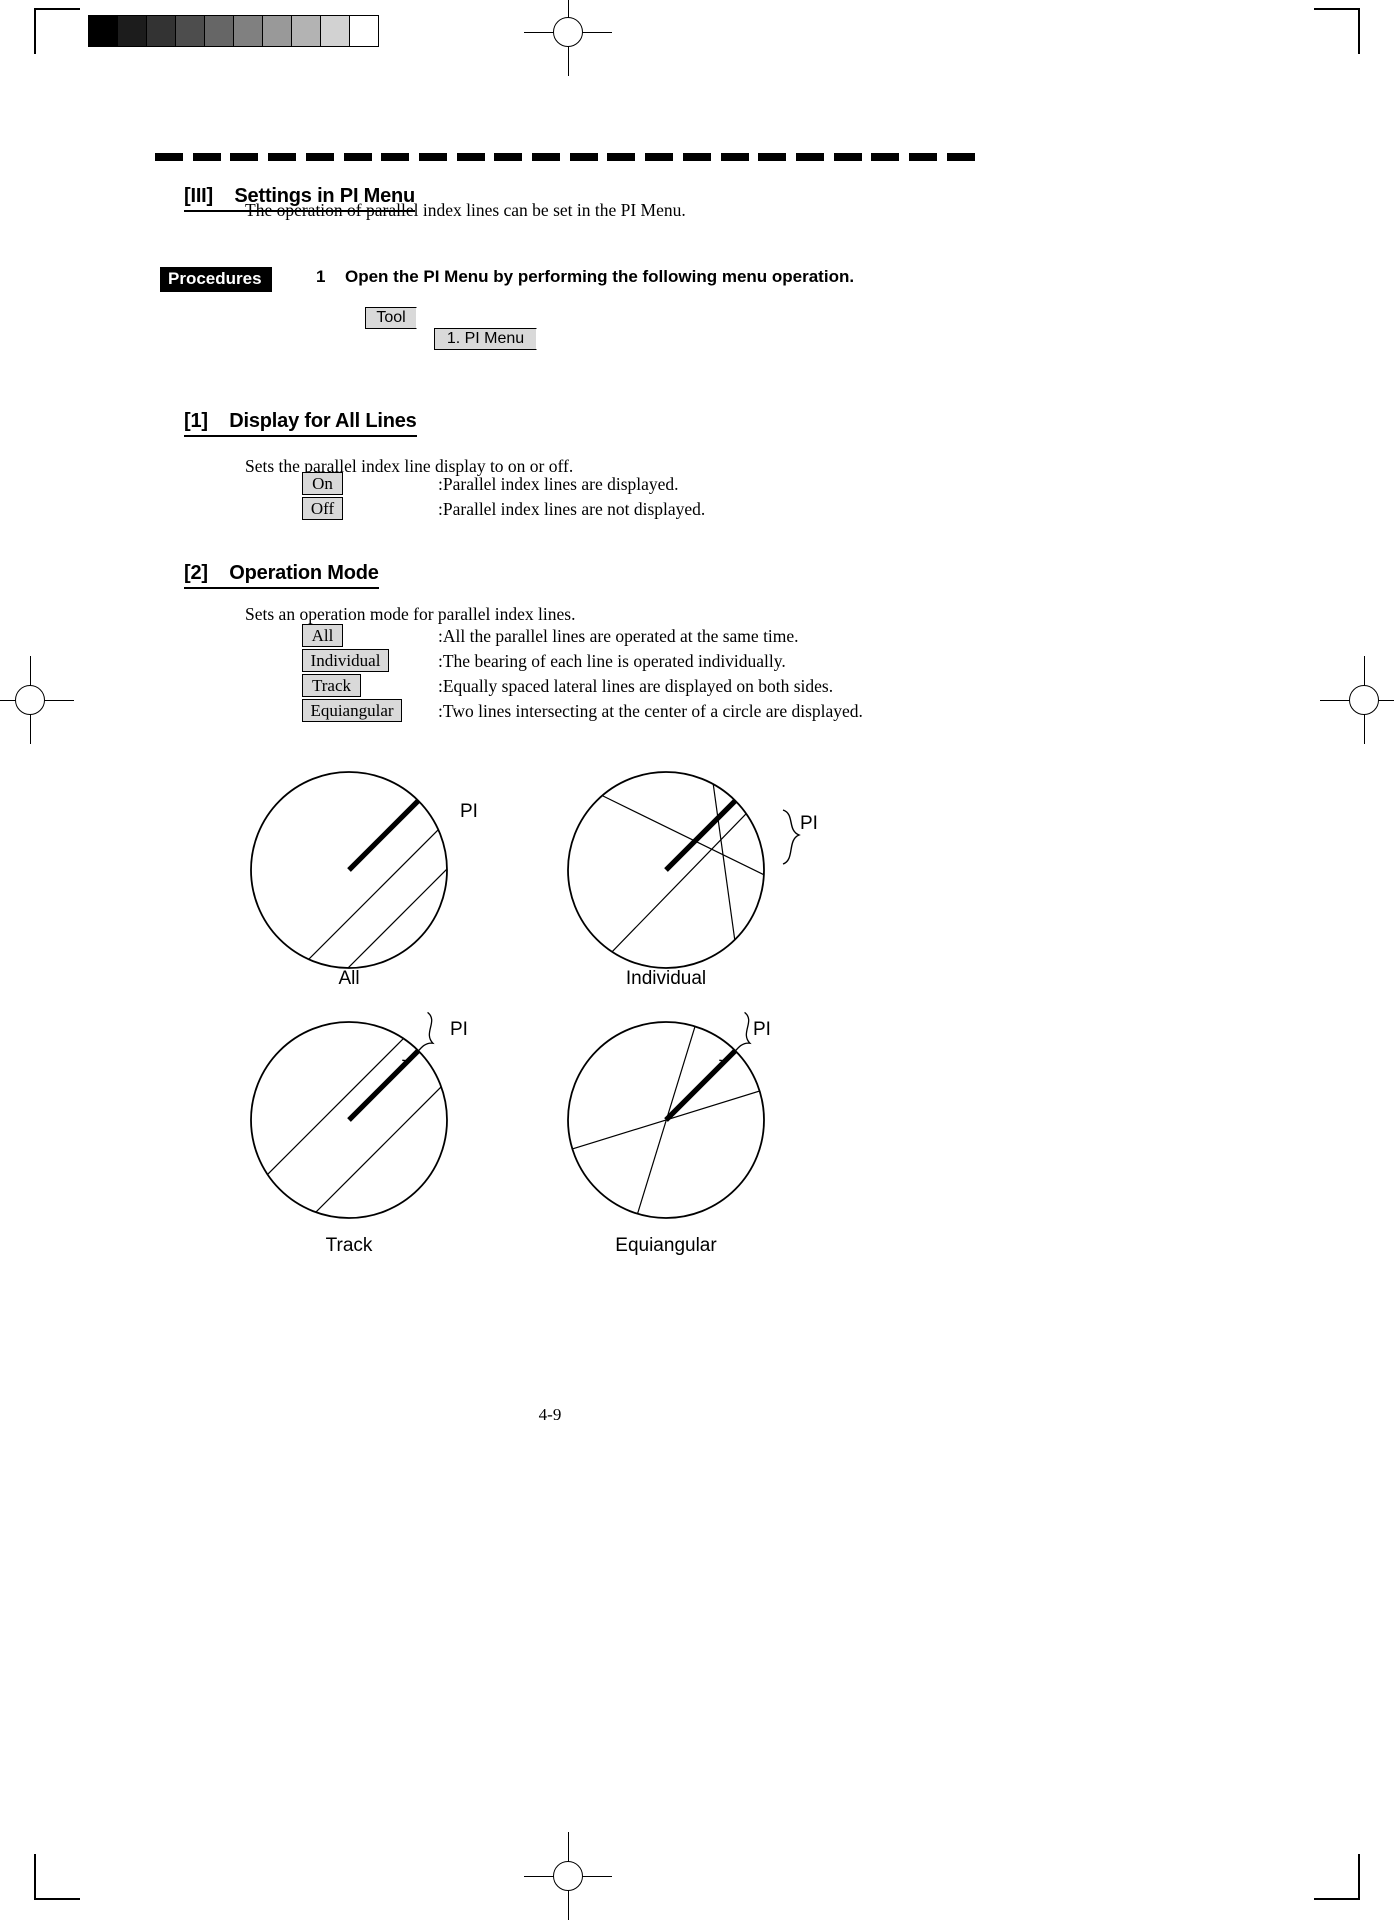  What do you see at coordinates (349, 1115) in the screenshot?
I see `diagram-track` at bounding box center [349, 1115].